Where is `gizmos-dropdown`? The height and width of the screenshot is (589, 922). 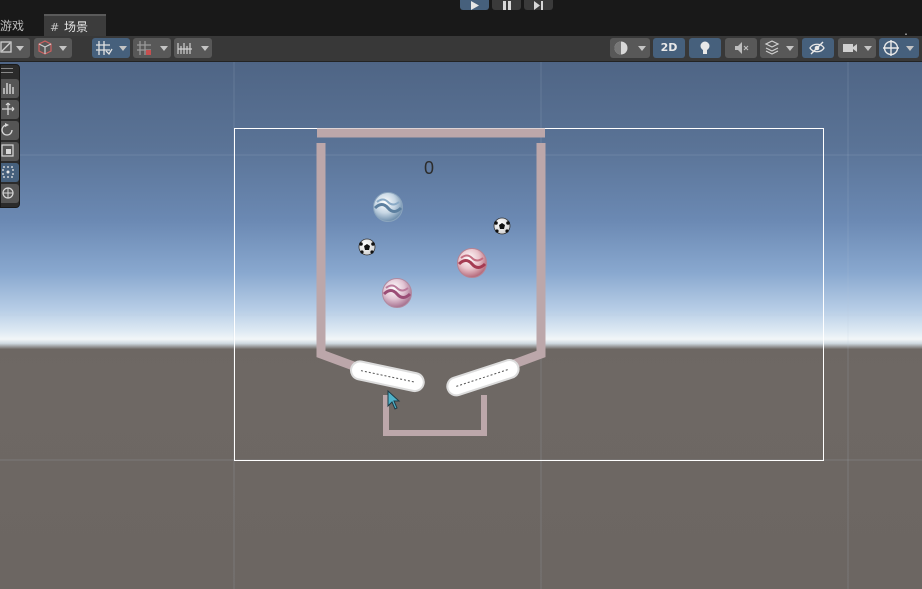 gizmos-dropdown is located at coordinates (899, 48).